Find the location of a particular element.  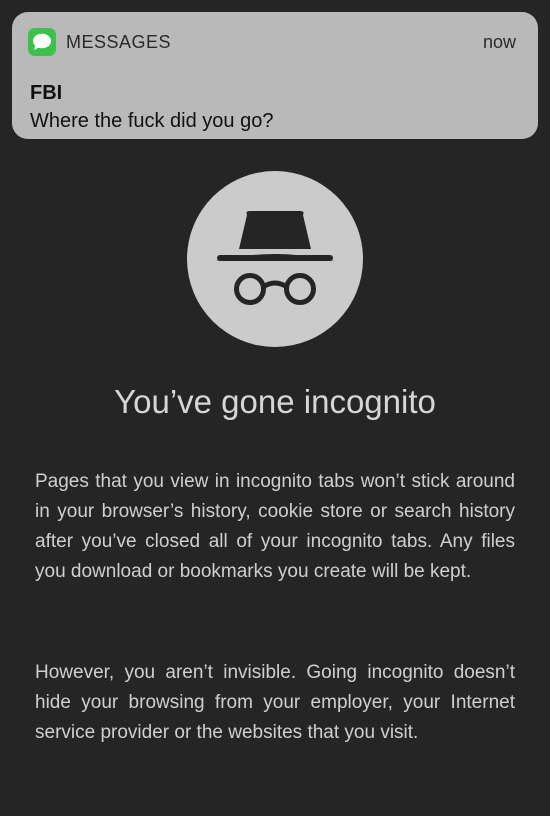

notification-header: MESSAGES now is located at coordinates (272, 42).